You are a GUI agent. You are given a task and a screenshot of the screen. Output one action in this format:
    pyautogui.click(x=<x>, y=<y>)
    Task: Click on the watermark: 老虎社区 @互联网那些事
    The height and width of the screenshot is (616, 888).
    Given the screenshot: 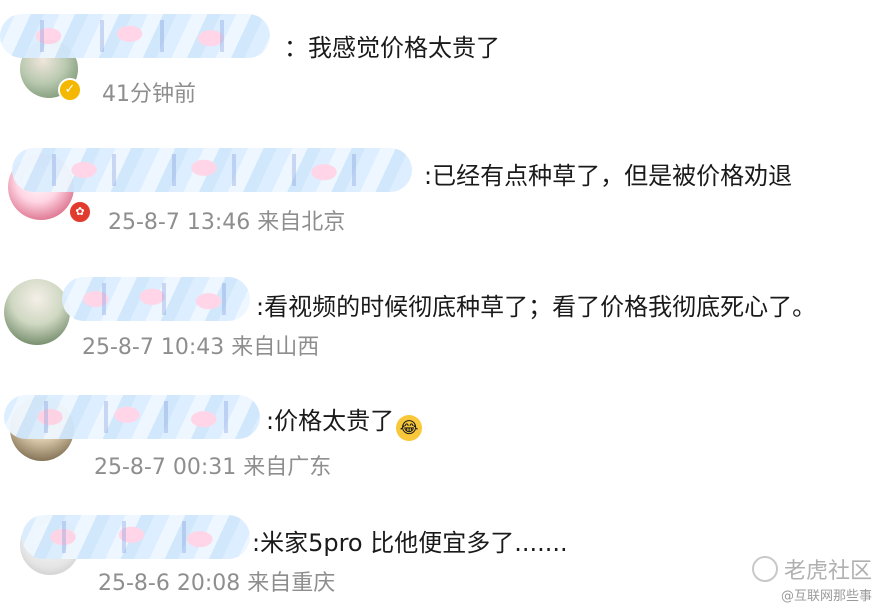 What is the action you would take?
    pyautogui.click(x=811, y=578)
    